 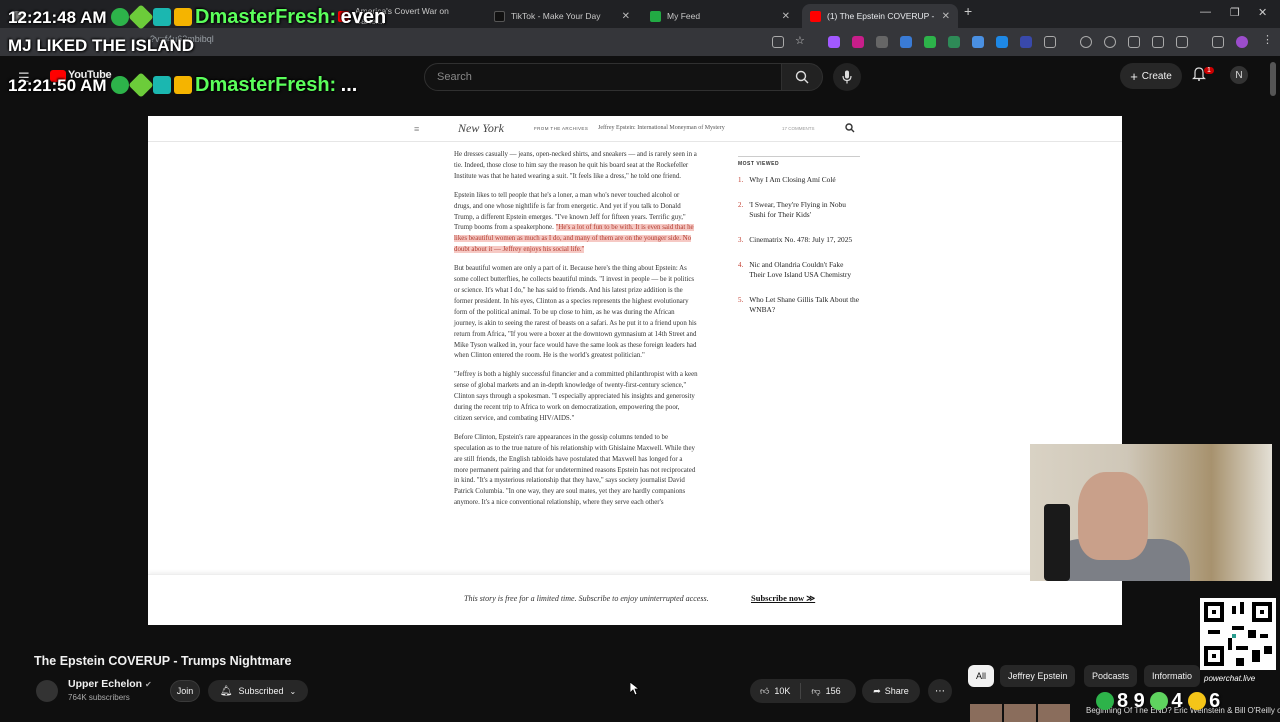 I want to click on join-button: Join, so click(x=185, y=691).